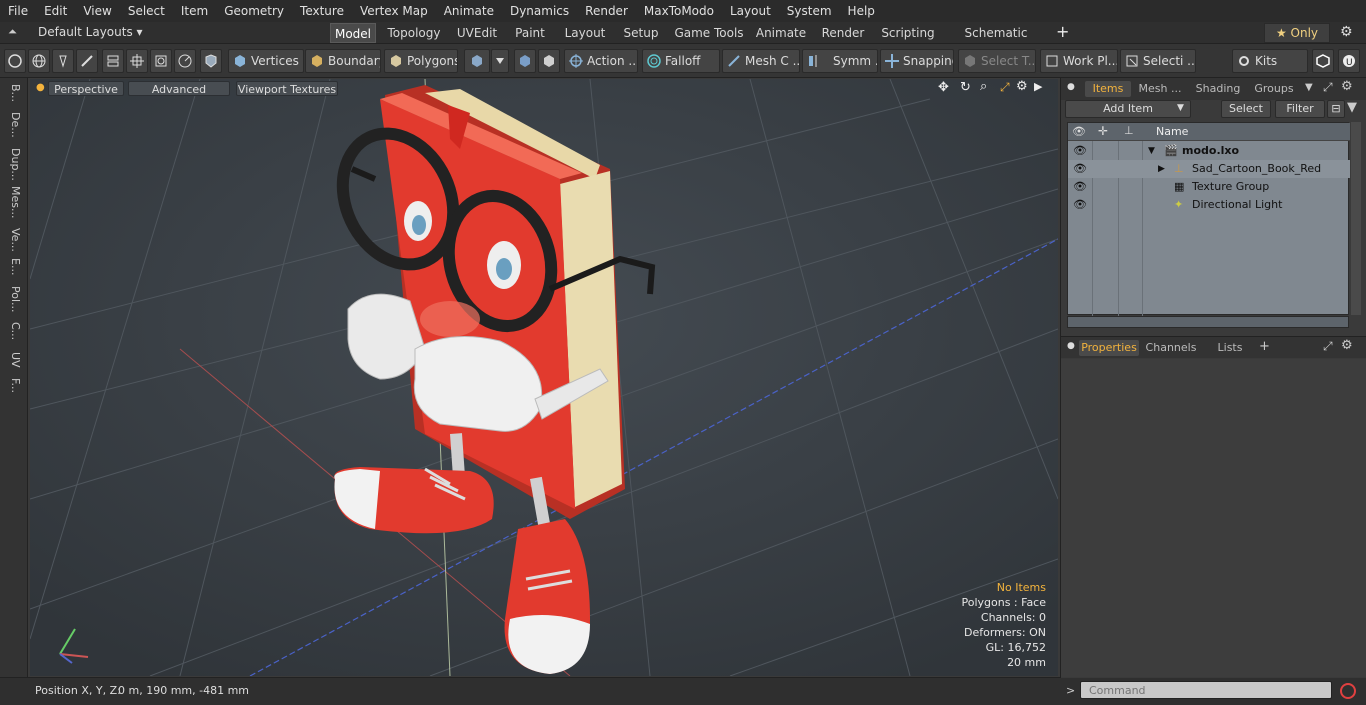 The height and width of the screenshot is (705, 1366). Describe the element at coordinates (781, 33) in the screenshot. I see `tab-animate: Animate` at that location.